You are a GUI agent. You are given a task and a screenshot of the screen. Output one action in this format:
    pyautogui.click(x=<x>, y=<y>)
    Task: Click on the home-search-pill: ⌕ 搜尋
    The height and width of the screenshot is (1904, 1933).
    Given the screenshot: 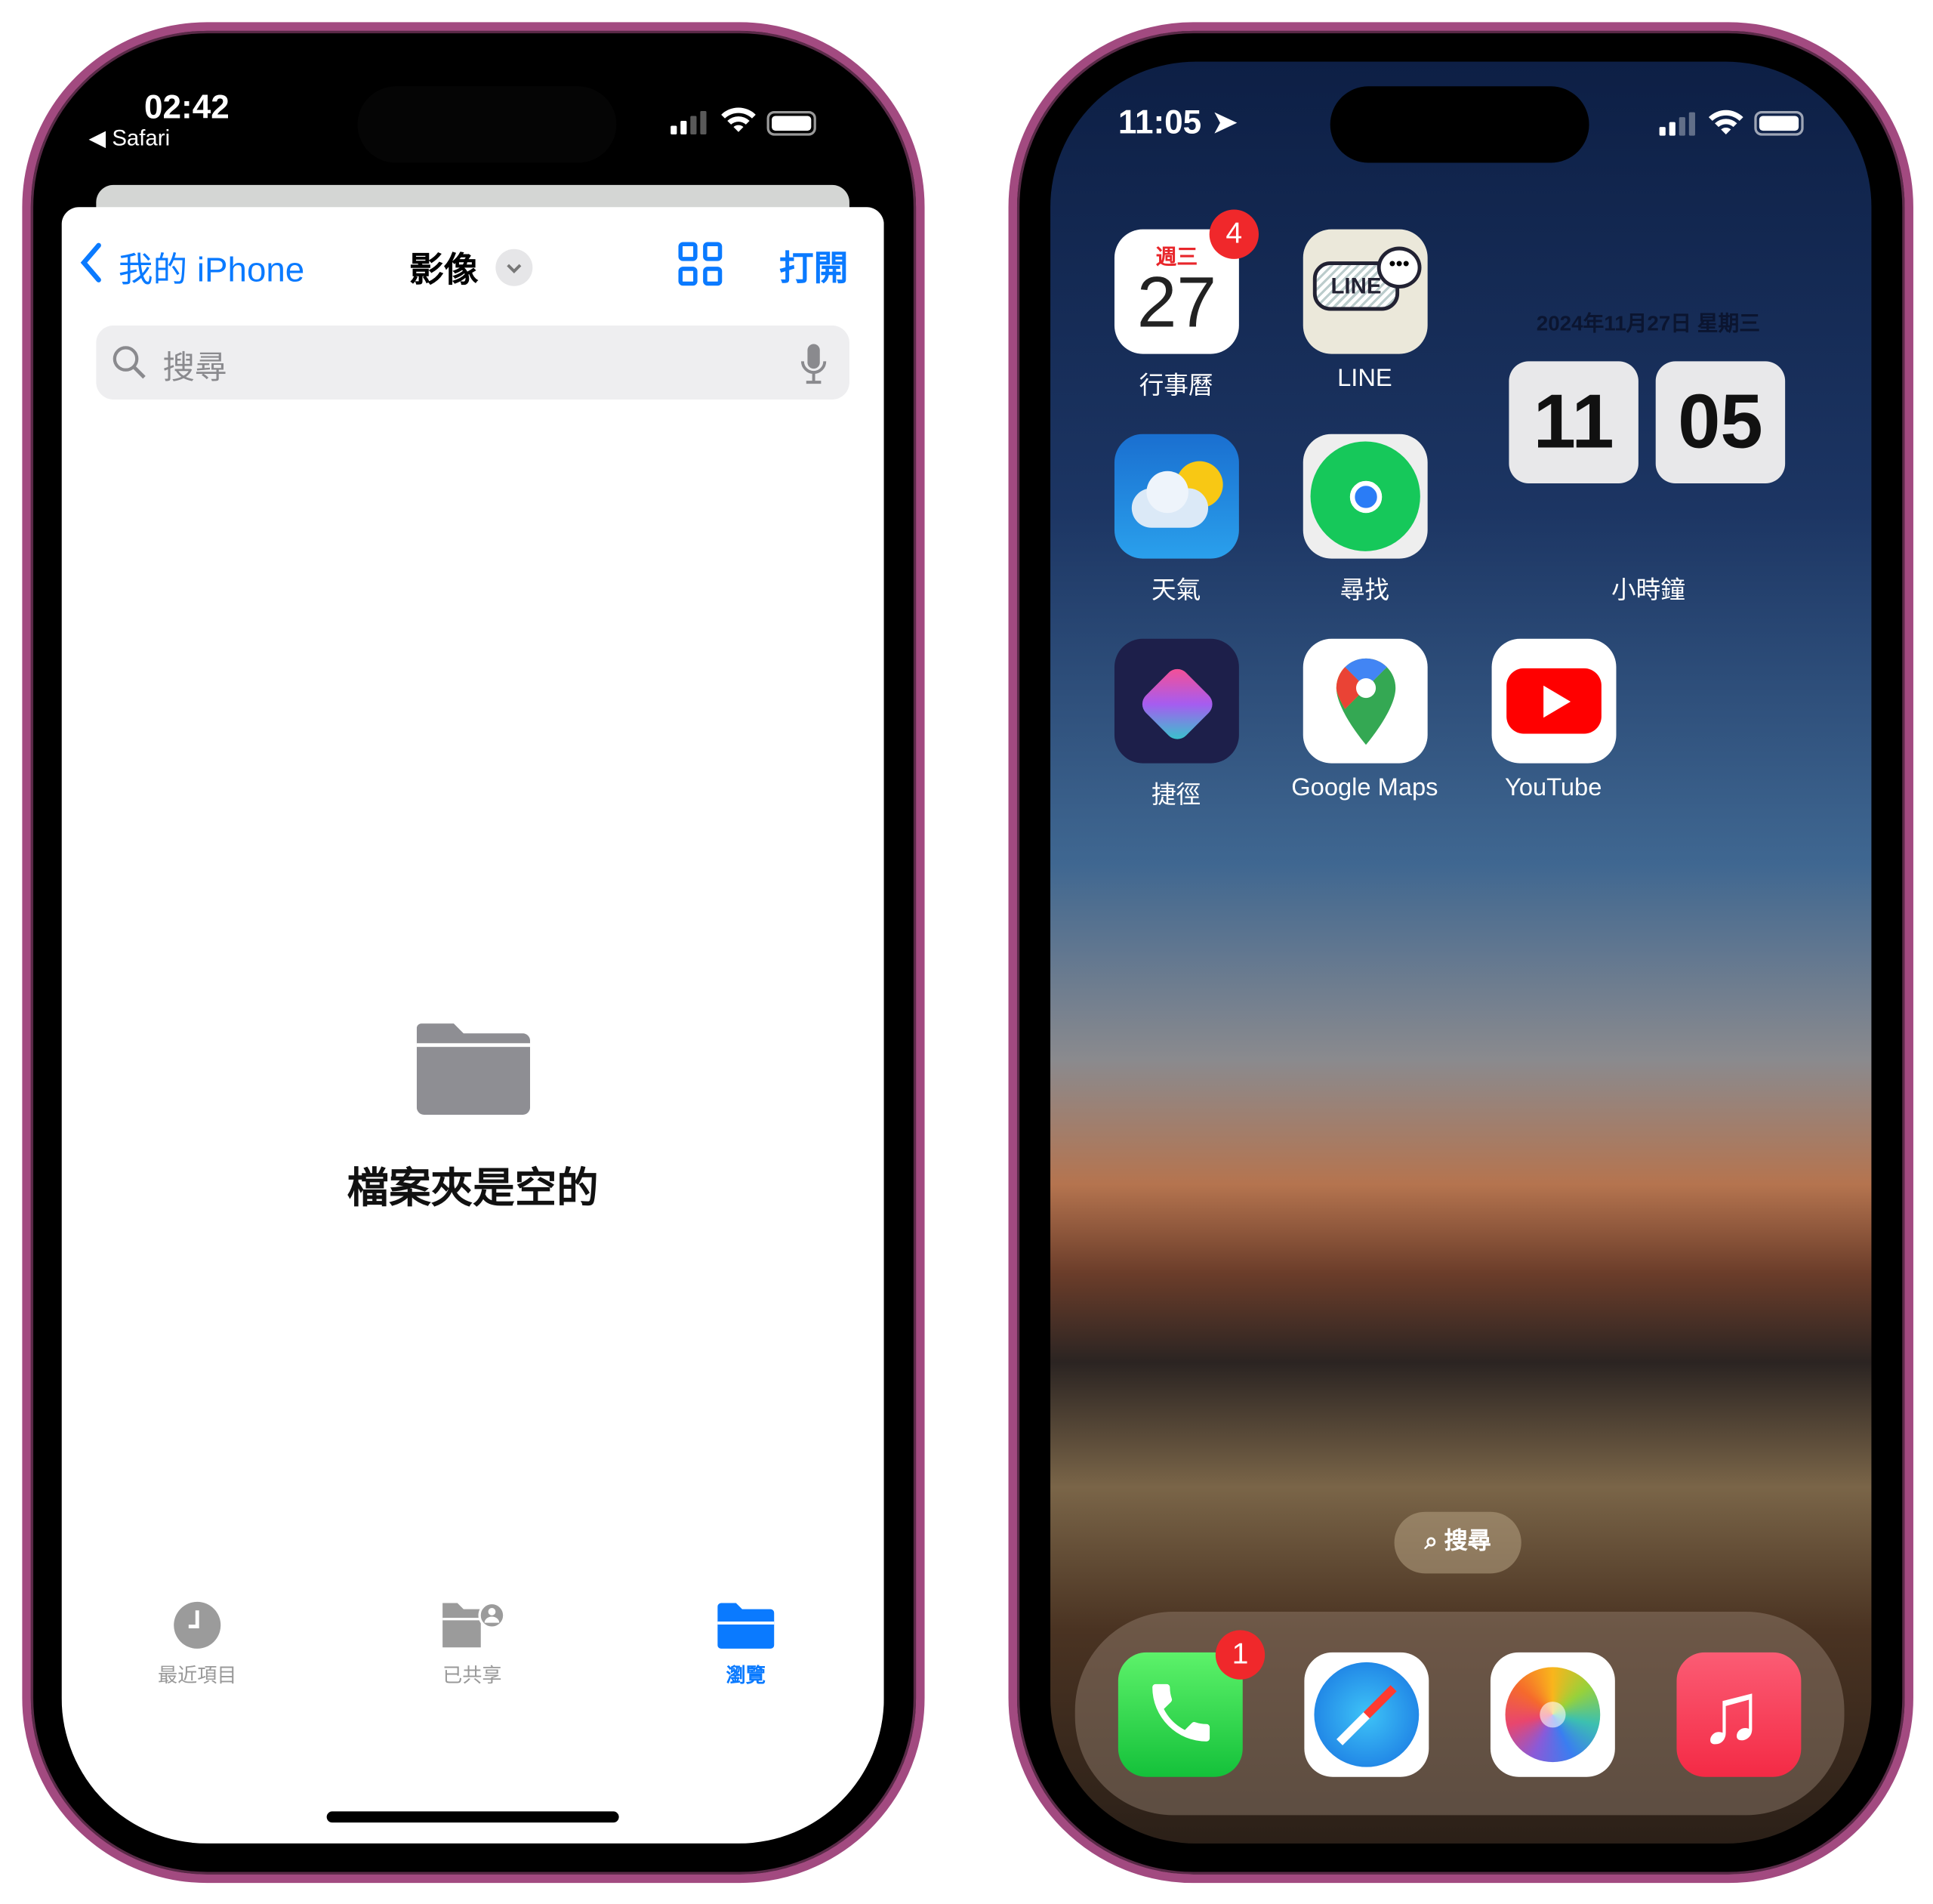 What is the action you would take?
    pyautogui.click(x=1457, y=1542)
    